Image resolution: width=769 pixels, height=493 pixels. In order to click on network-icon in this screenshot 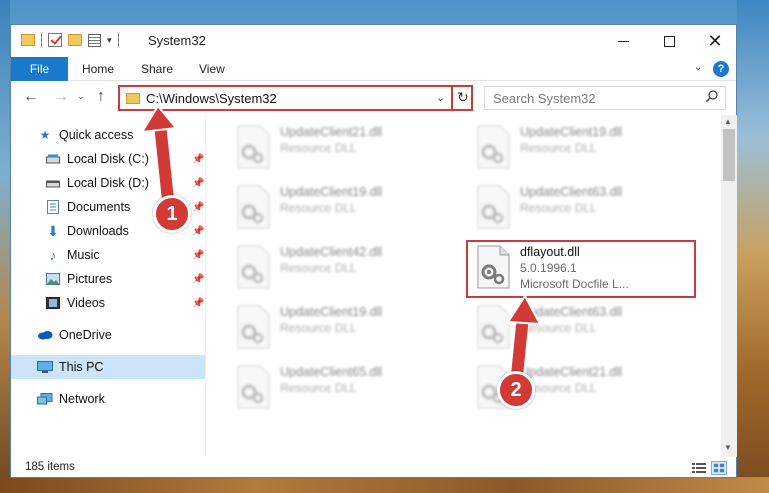, I will do `click(45, 399)`.